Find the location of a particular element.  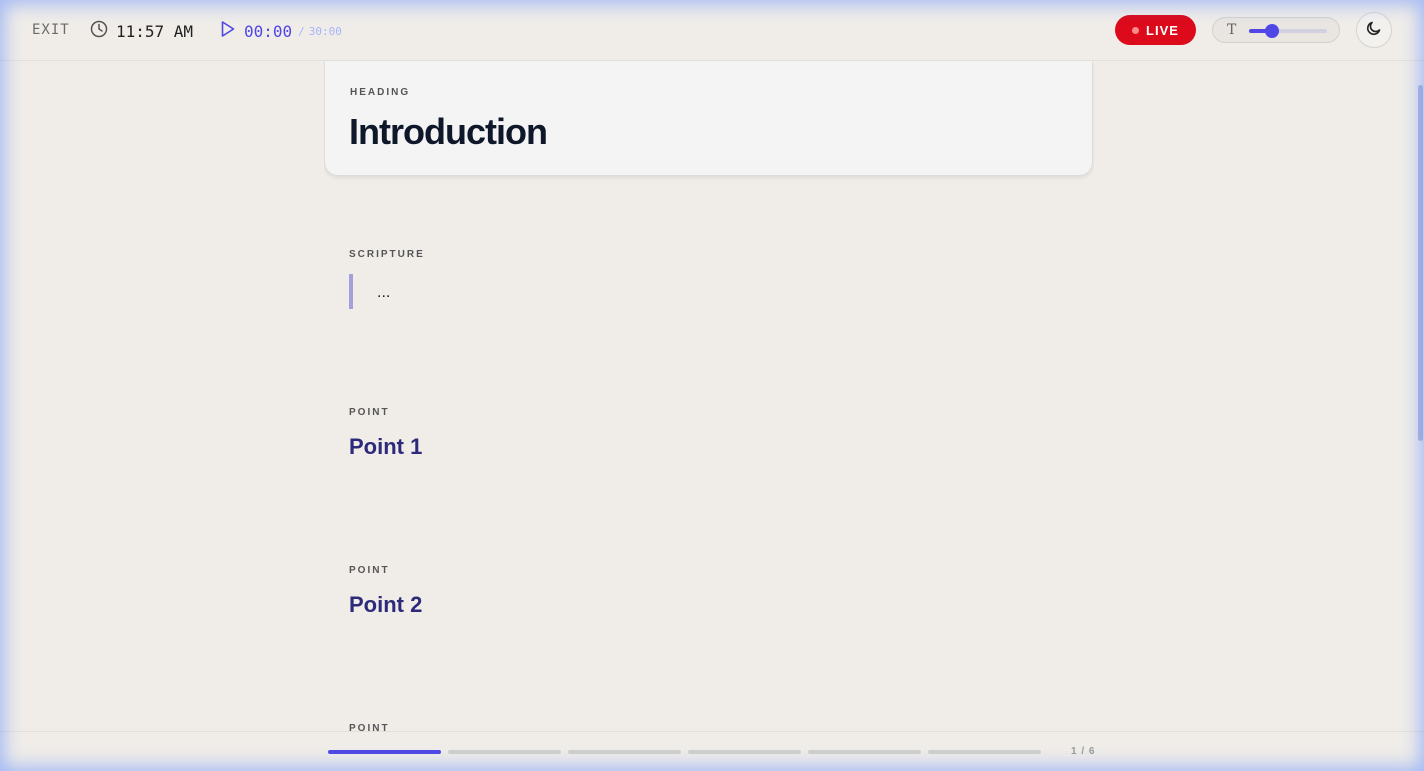

clock: 11:57 AM is located at coordinates (141, 31).